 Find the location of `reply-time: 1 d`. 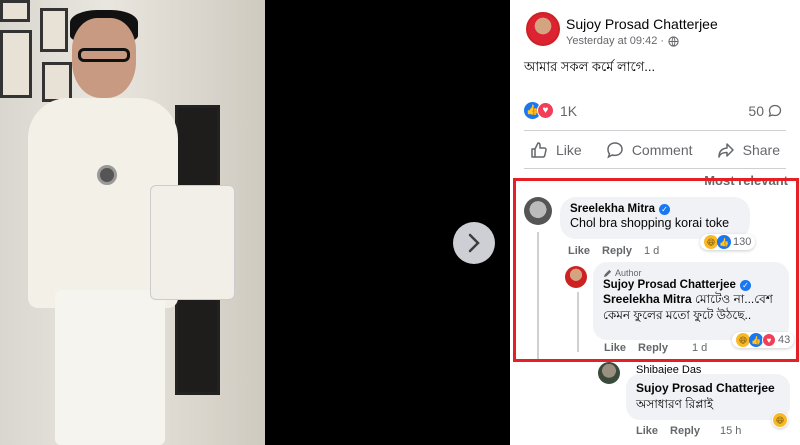

reply-time: 1 d is located at coordinates (699, 348).